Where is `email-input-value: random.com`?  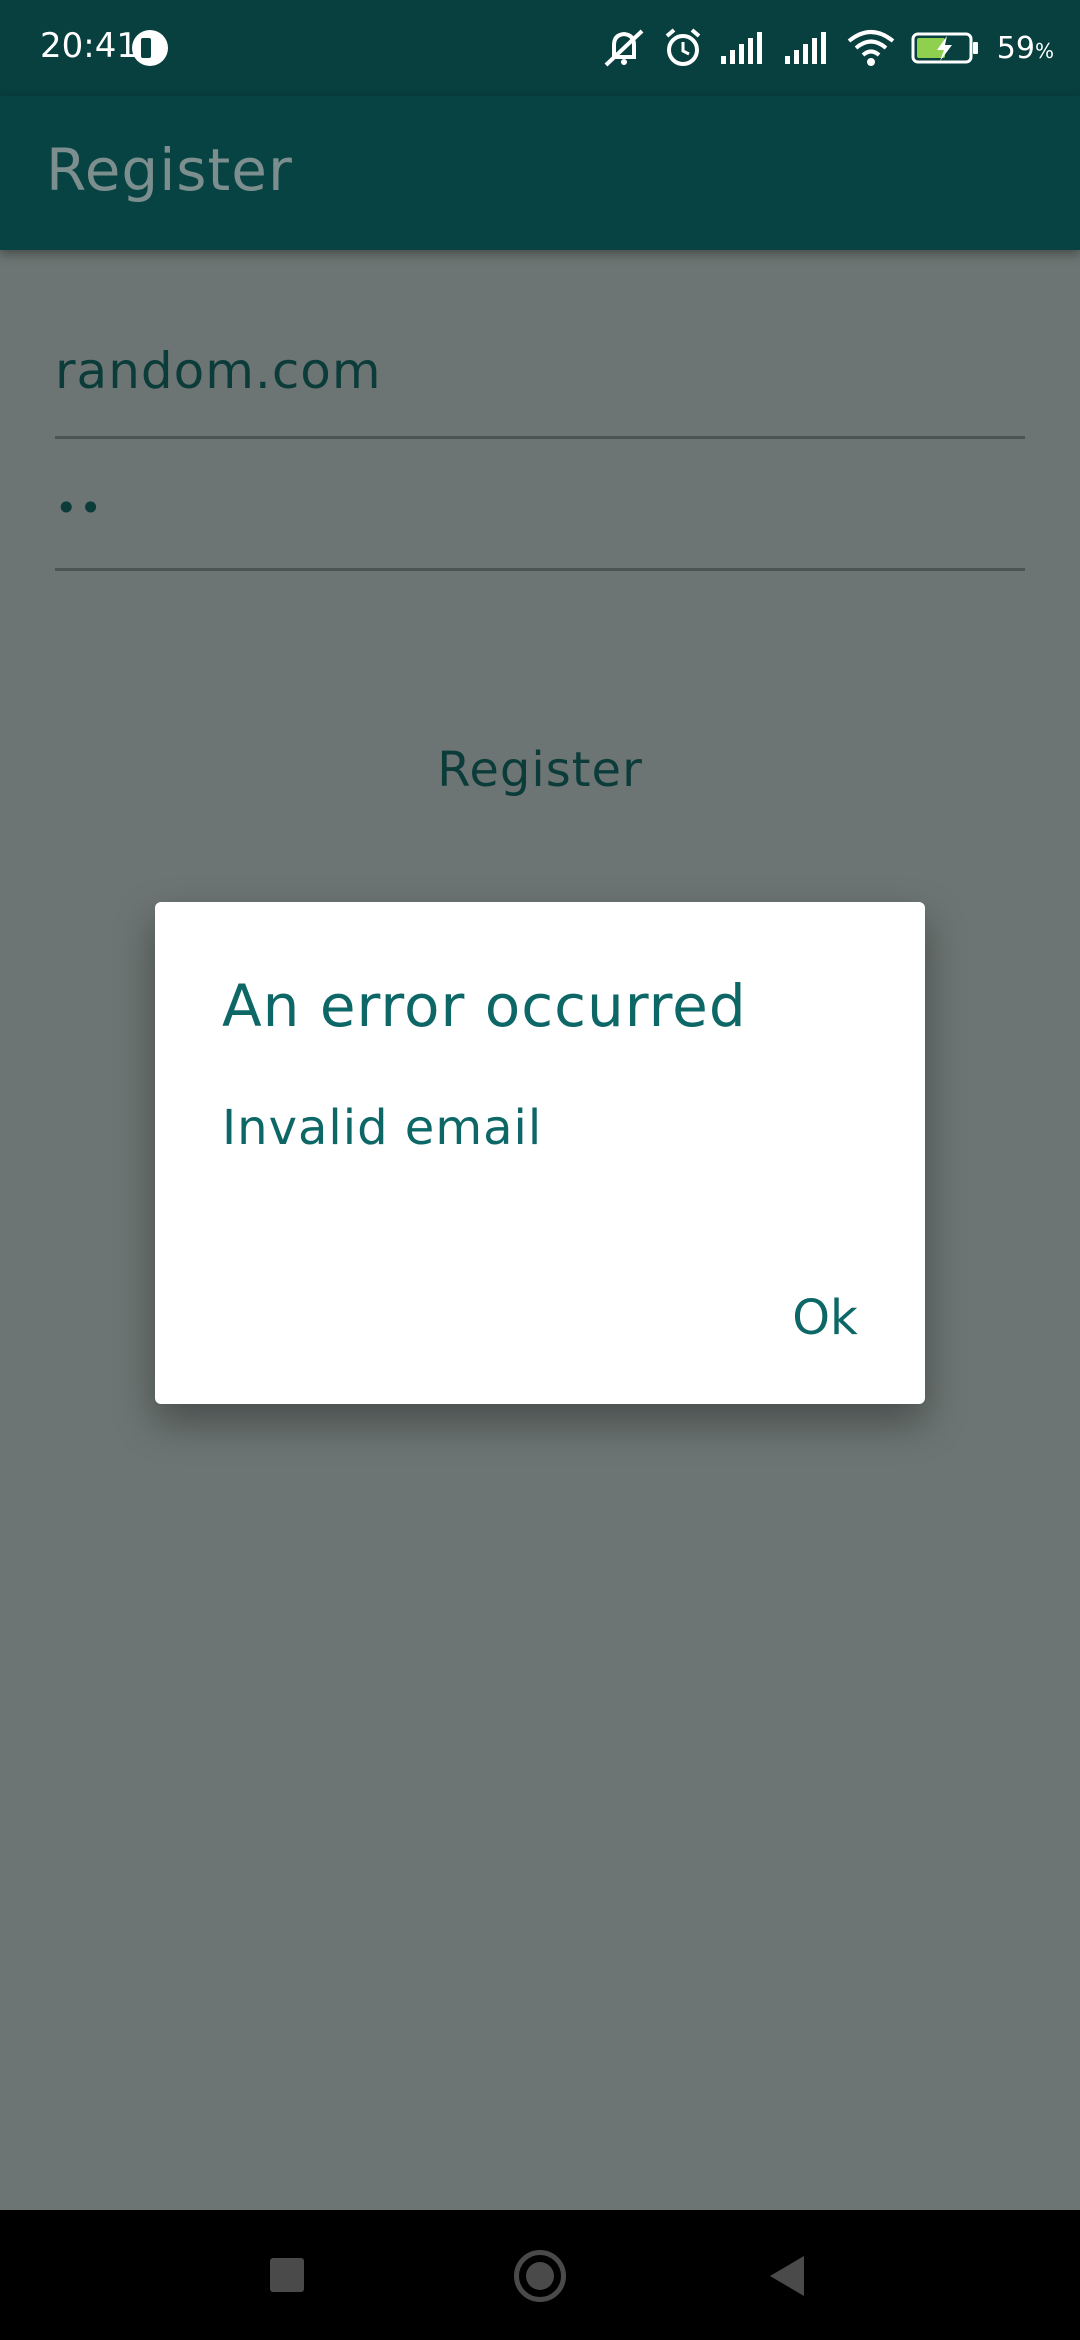 email-input-value: random.com is located at coordinates (218, 371).